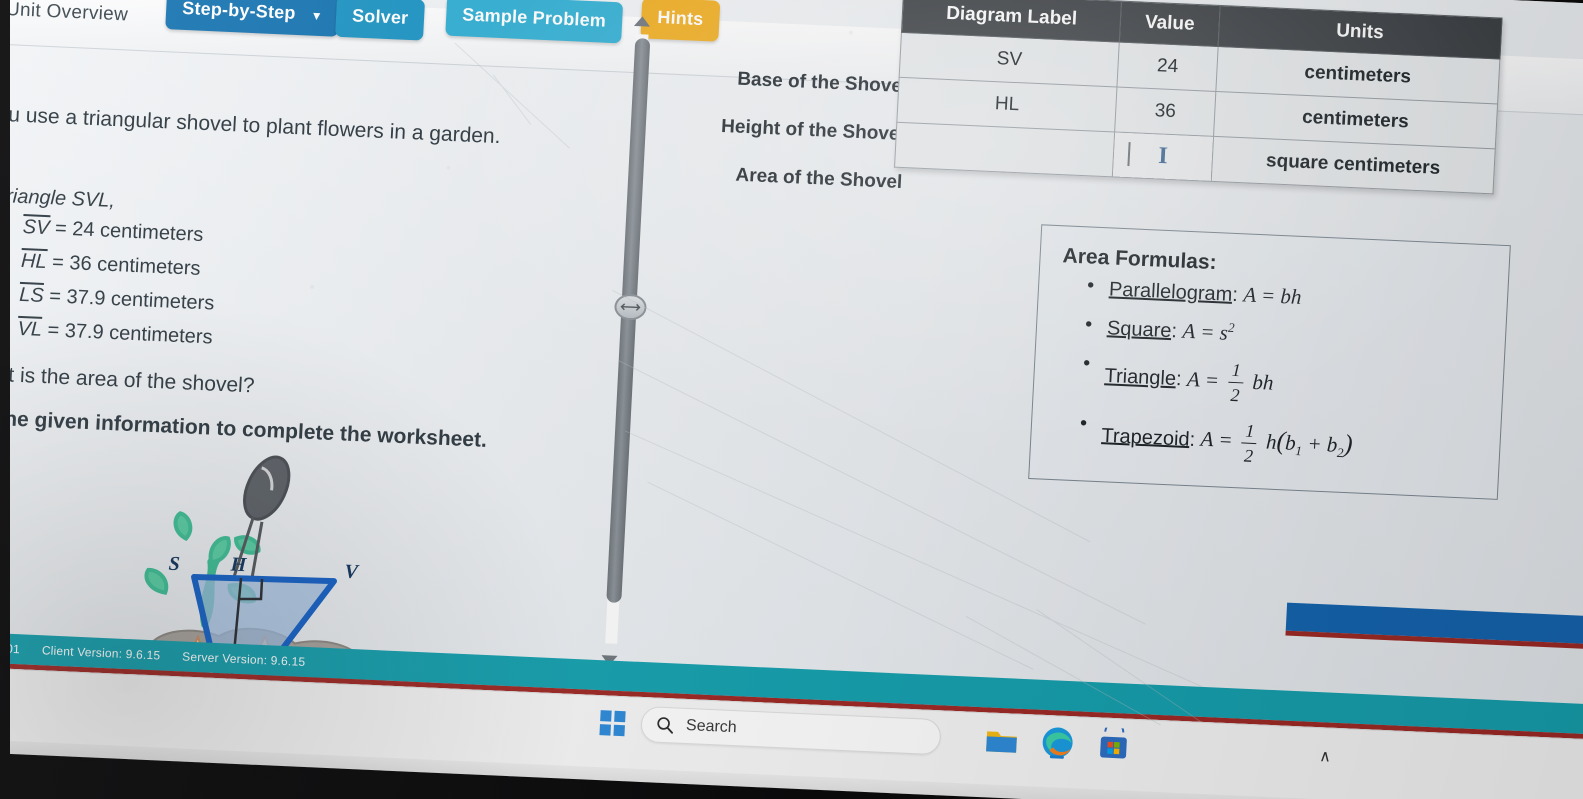 The width and height of the screenshot is (1583, 799). What do you see at coordinates (612, 722) in the screenshot?
I see `windows-start-icon` at bounding box center [612, 722].